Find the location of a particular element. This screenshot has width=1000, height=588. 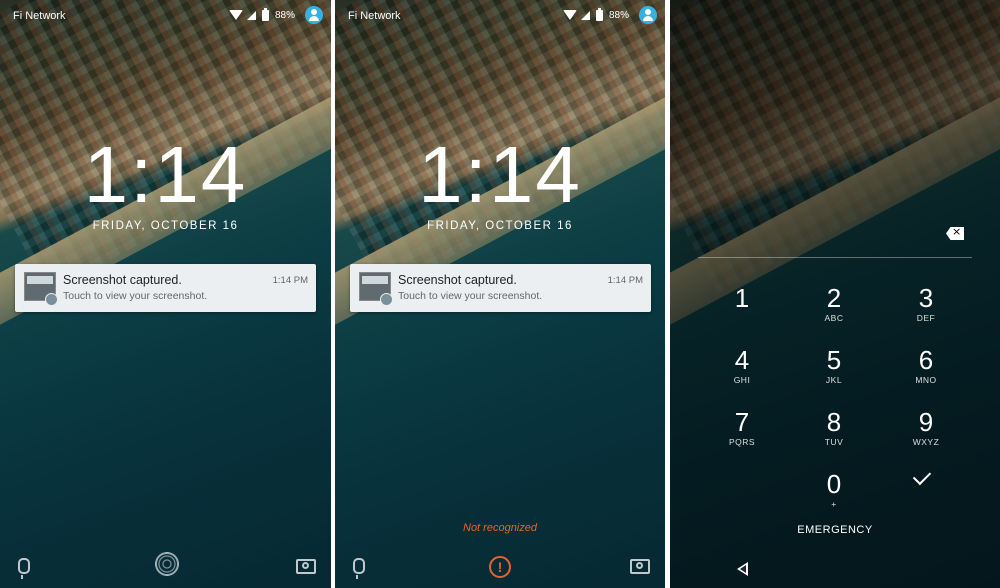

emergency-button: EMERGENCY is located at coordinates (835, 530).